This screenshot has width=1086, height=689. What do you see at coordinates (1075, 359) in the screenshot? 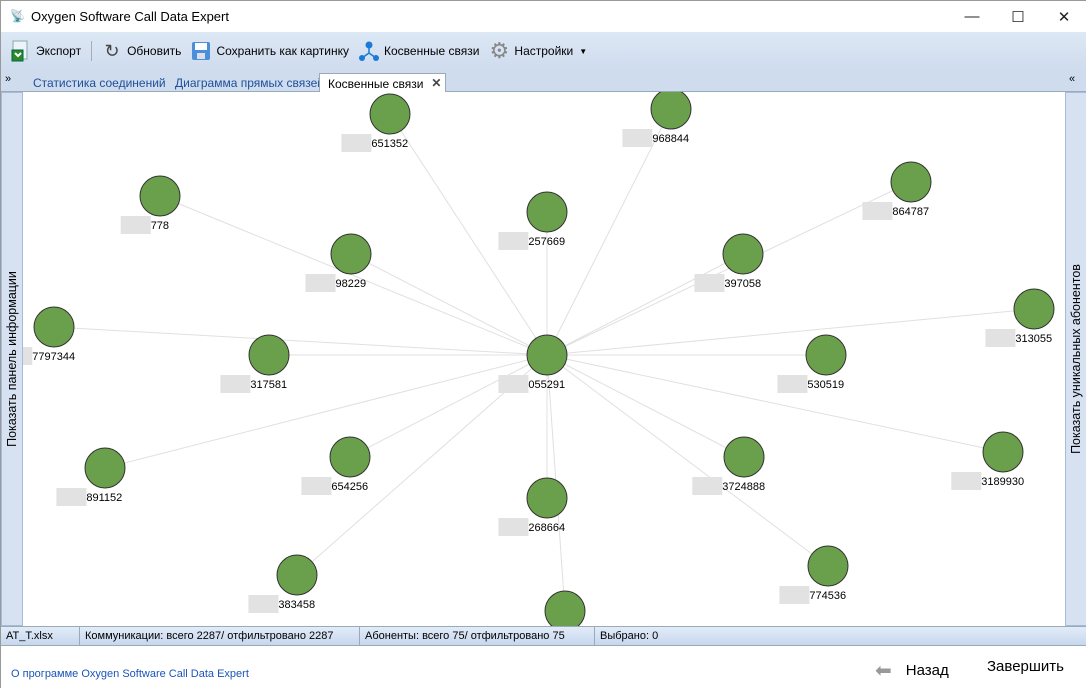
I see `show-unique-subscribers-button: Показать уникальных абонентов` at bounding box center [1075, 359].